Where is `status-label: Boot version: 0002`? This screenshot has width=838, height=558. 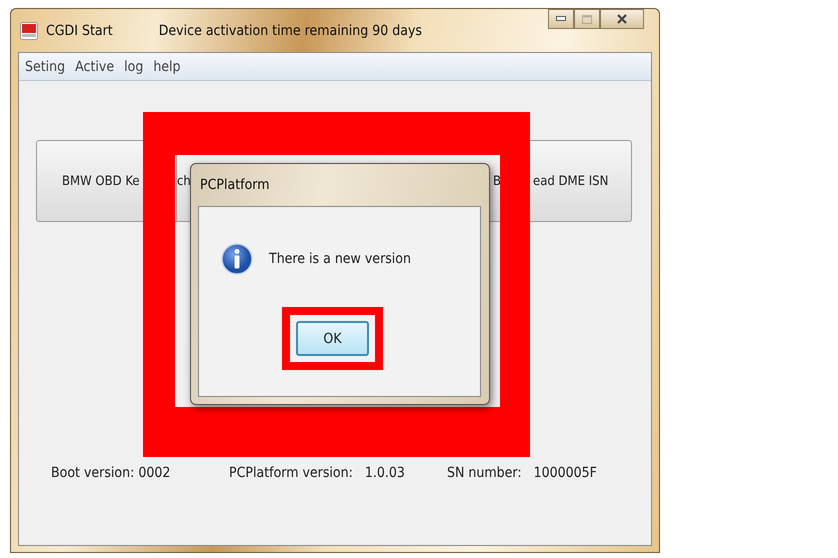 status-label: Boot version: 0002 is located at coordinates (110, 473).